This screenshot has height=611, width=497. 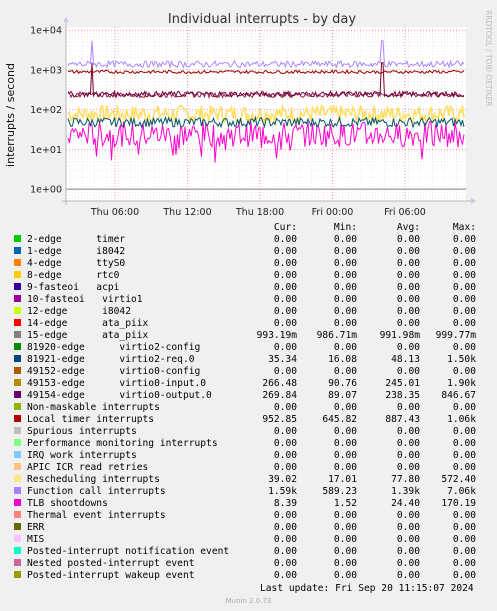 What do you see at coordinates (461, 359) in the screenshot?
I see `legend-max: 1.50k` at bounding box center [461, 359].